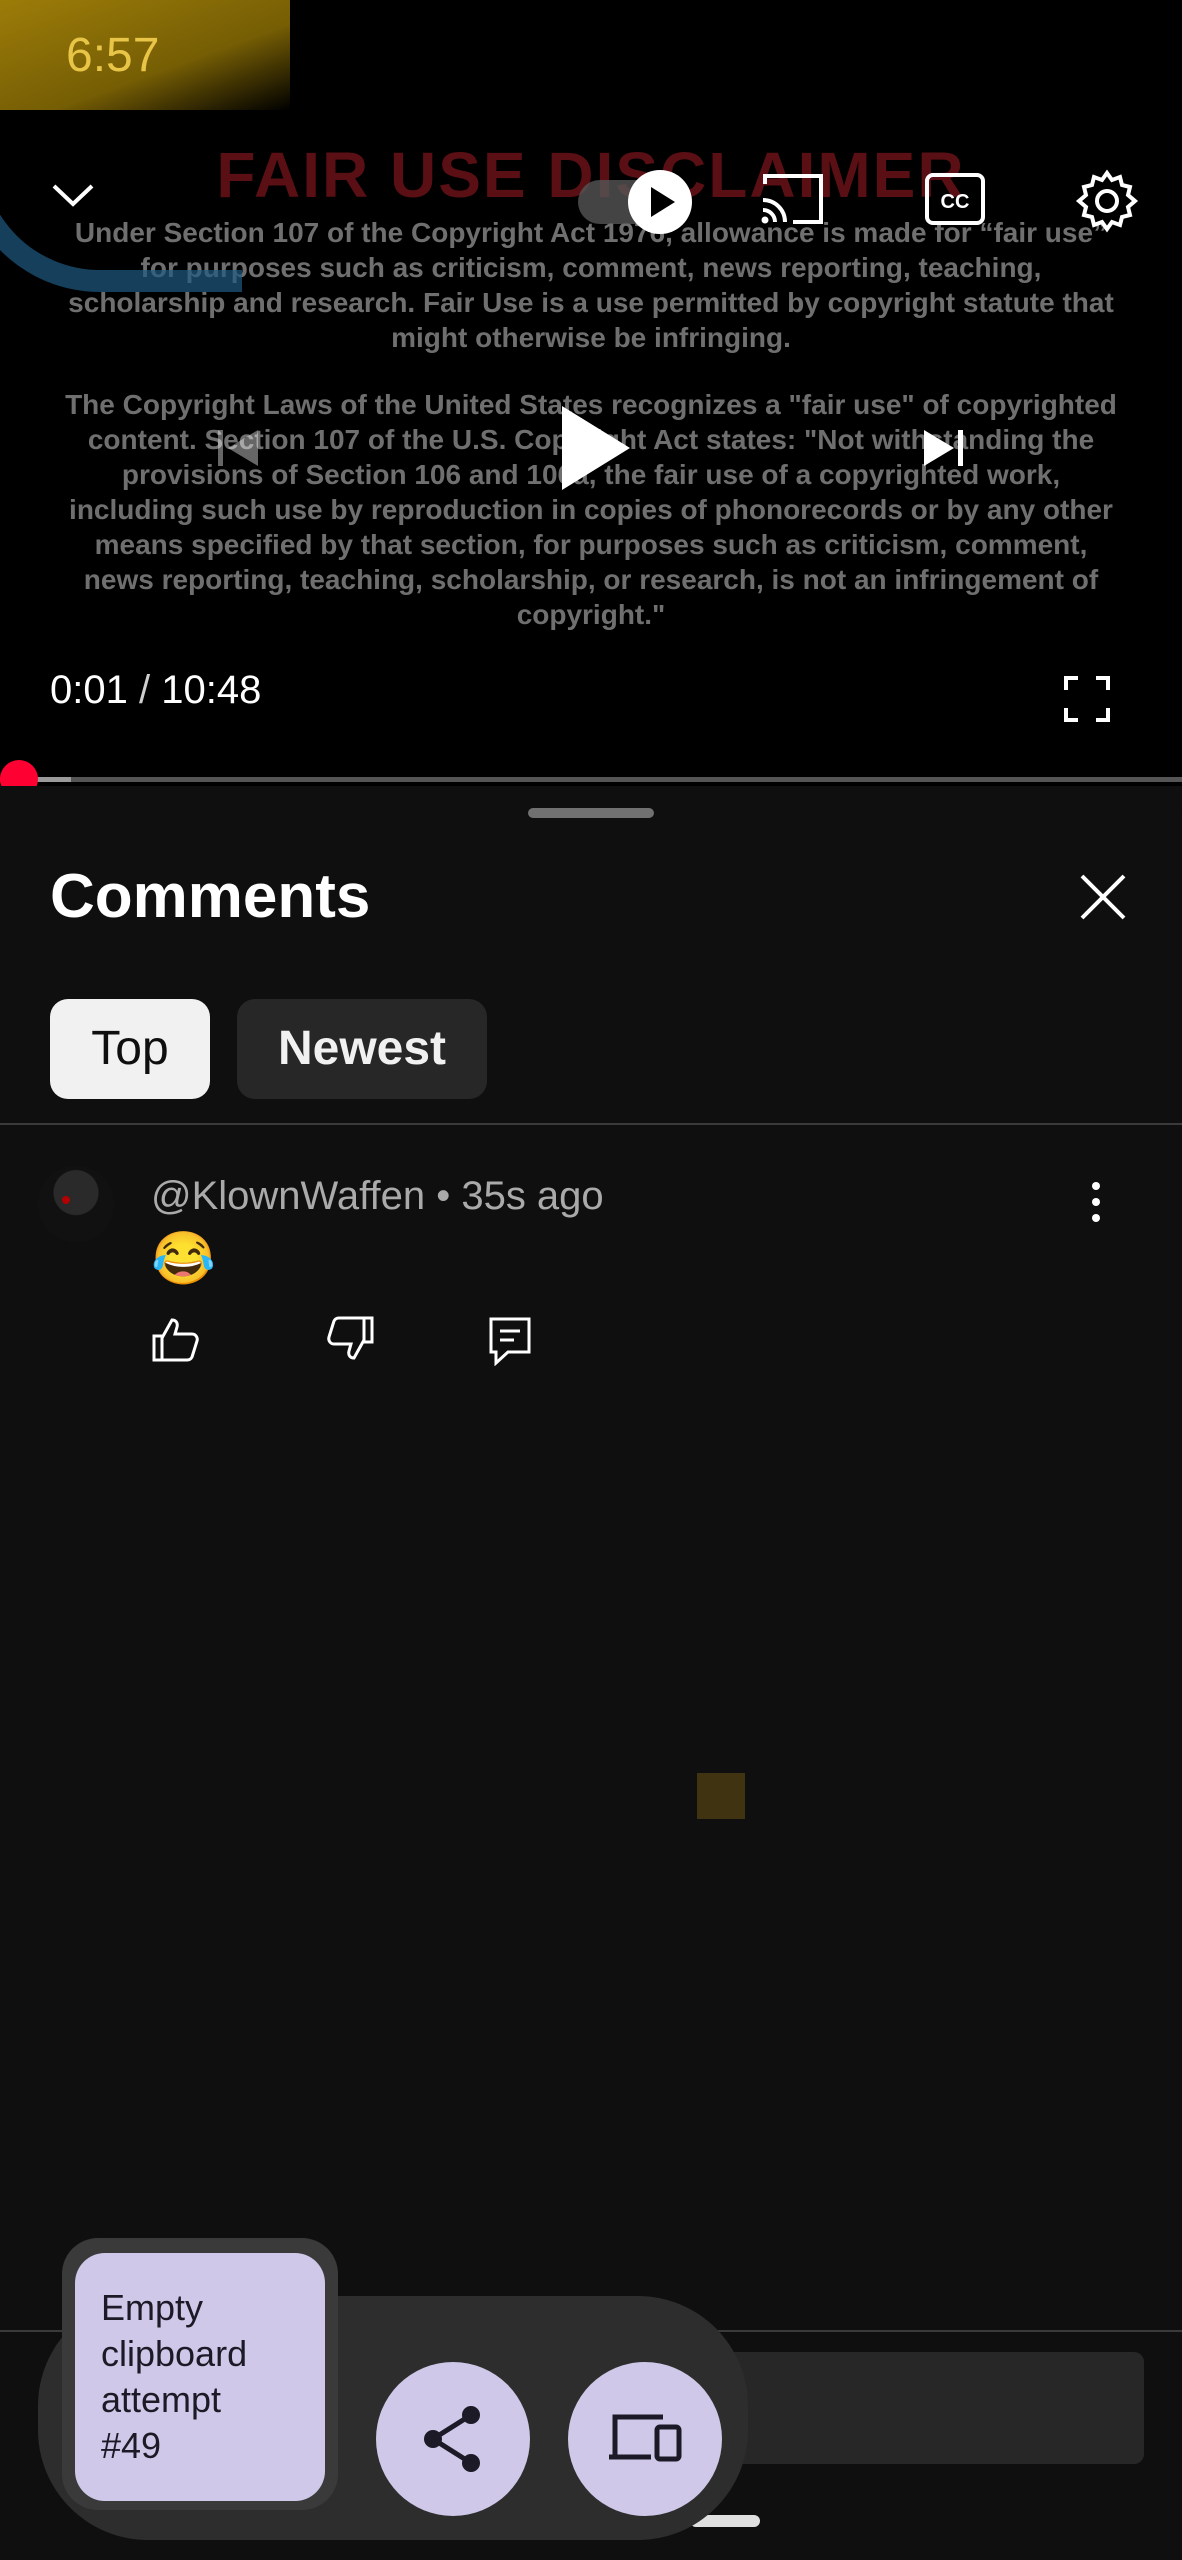  What do you see at coordinates (721, 1796) in the screenshot?
I see `touch-artifact` at bounding box center [721, 1796].